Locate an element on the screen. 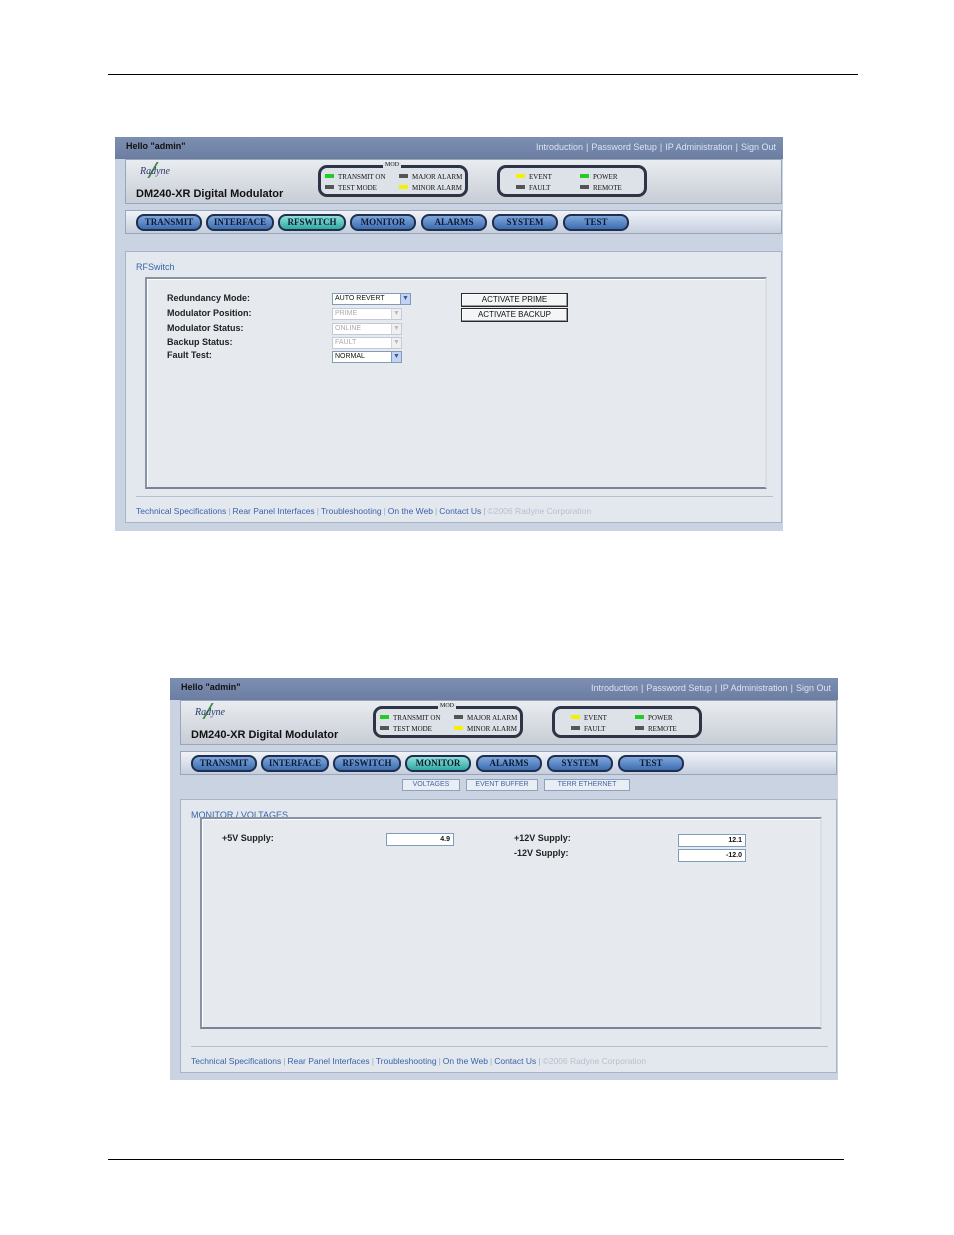 Image resolution: width=954 pixels, height=1235 pixels. minus12v-supply-value: -12.0 is located at coordinates (712, 855).